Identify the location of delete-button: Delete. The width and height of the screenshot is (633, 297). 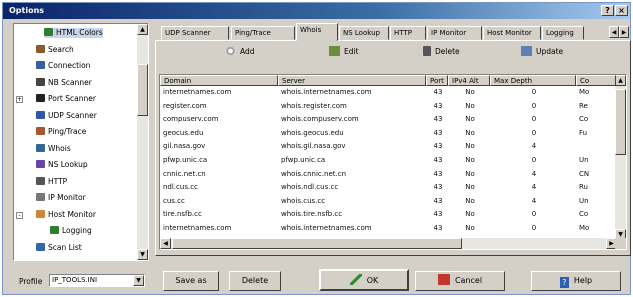
(441, 51).